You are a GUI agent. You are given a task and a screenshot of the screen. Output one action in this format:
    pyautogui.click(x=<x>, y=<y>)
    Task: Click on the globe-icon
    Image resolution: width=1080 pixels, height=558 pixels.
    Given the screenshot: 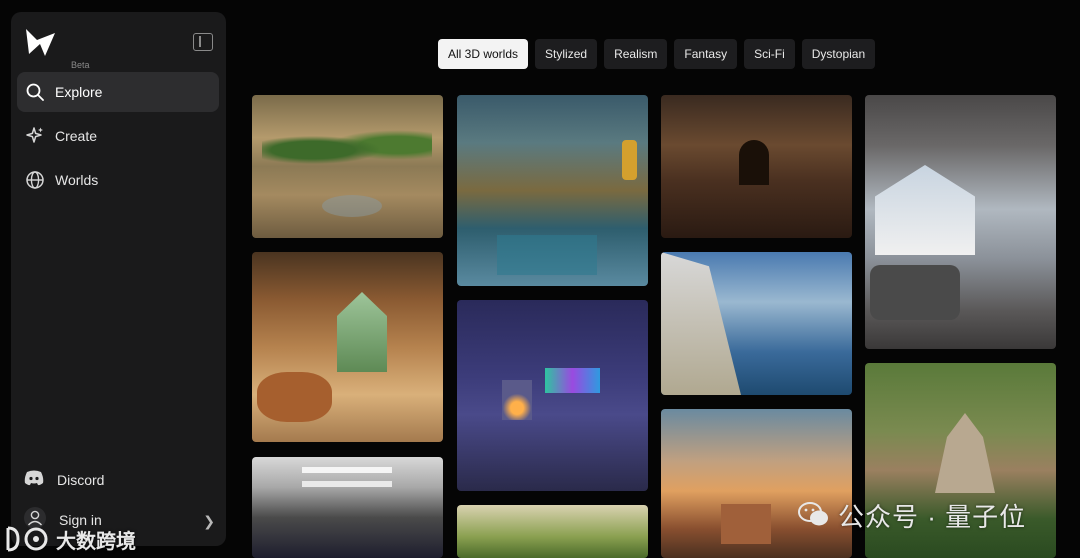 What is the action you would take?
    pyautogui.click(x=35, y=180)
    